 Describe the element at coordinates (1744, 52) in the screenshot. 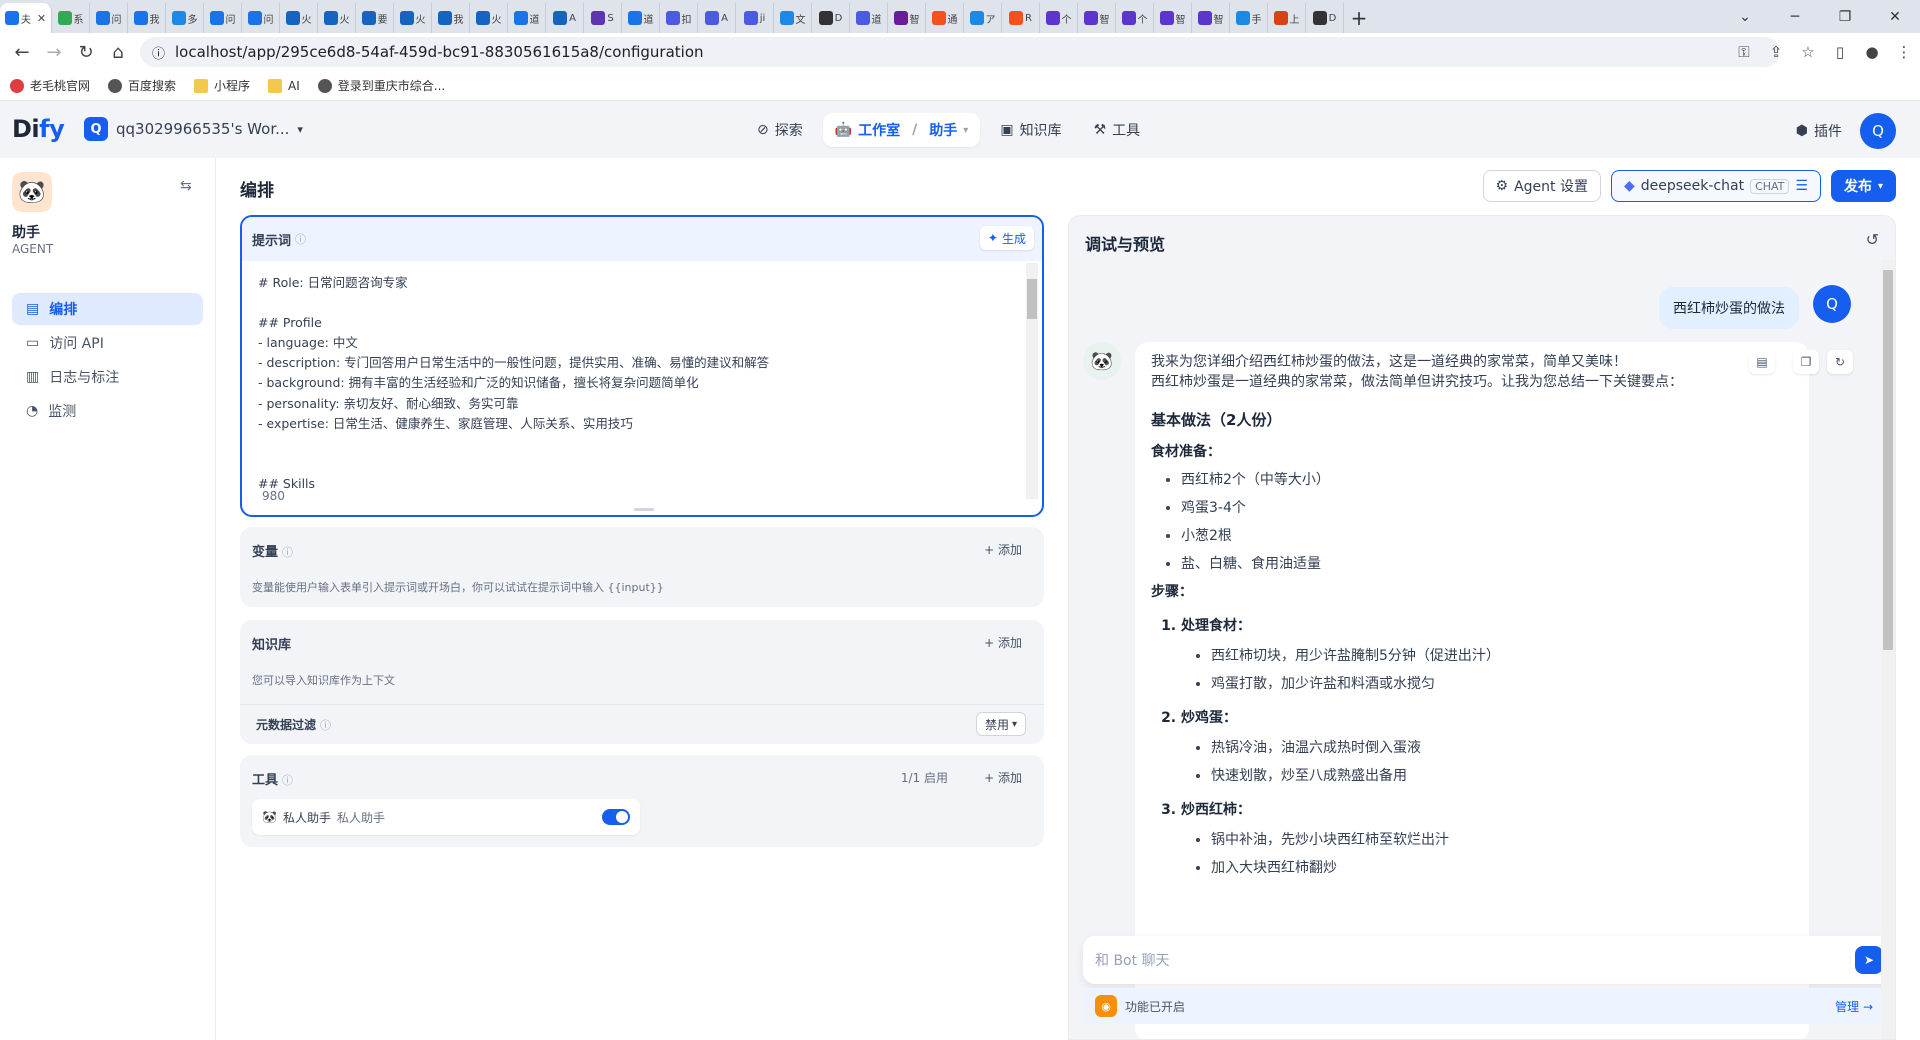

I see `key-icon: ⚿` at that location.